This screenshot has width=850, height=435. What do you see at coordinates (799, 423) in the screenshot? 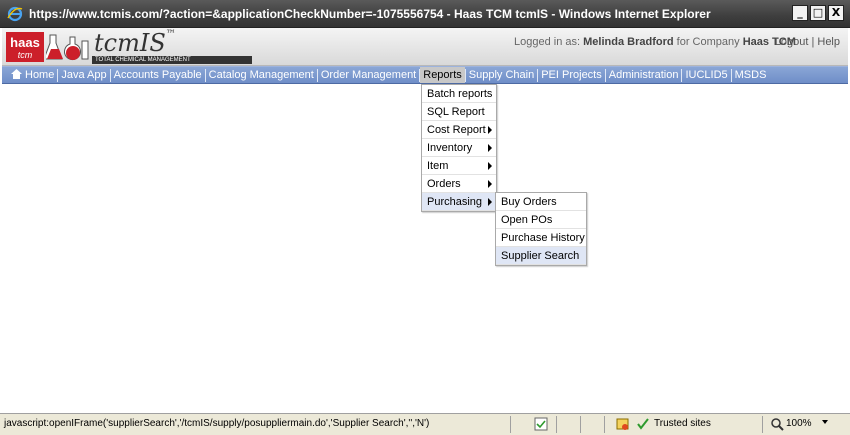
I see `zoom-level: 100%` at bounding box center [799, 423].